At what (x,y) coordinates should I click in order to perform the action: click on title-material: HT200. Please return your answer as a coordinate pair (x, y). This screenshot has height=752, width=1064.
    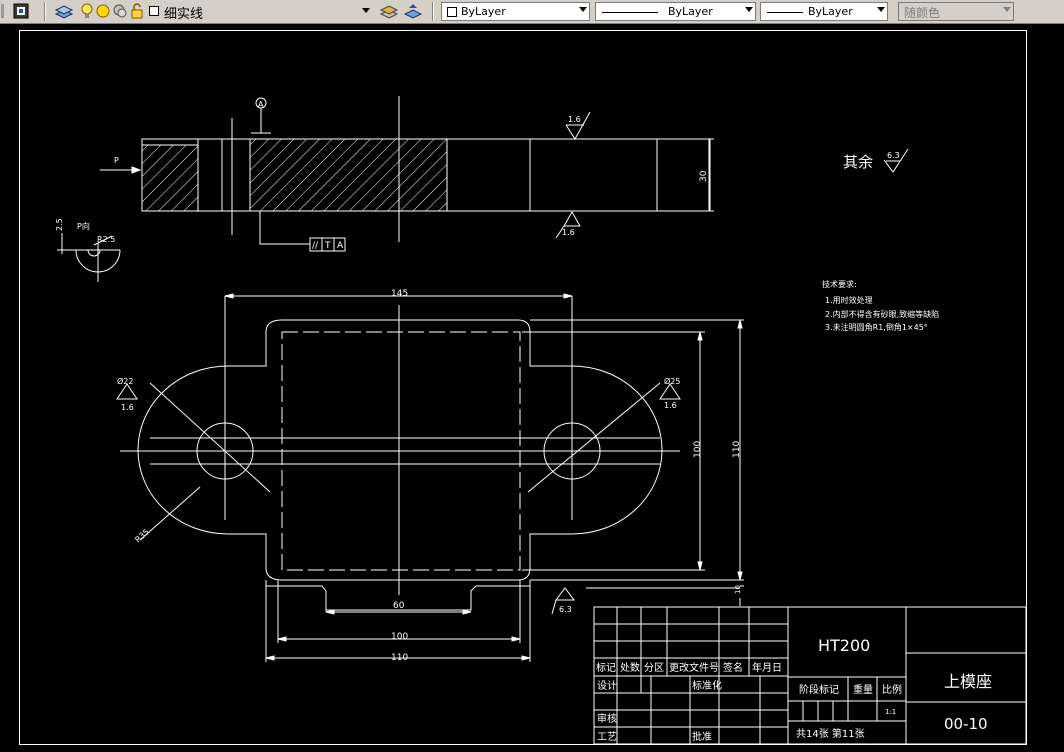
    Looking at the image, I should click on (844, 645).